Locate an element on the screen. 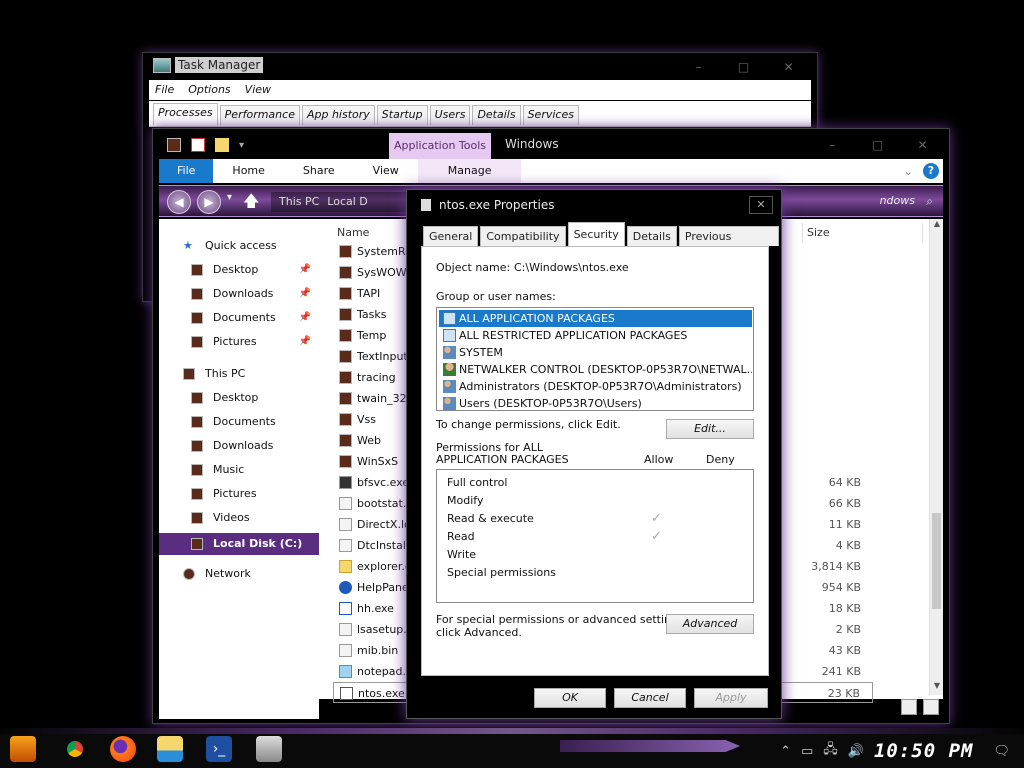 This screenshot has height=768, width=1024. menu-view: View is located at coordinates (258, 90).